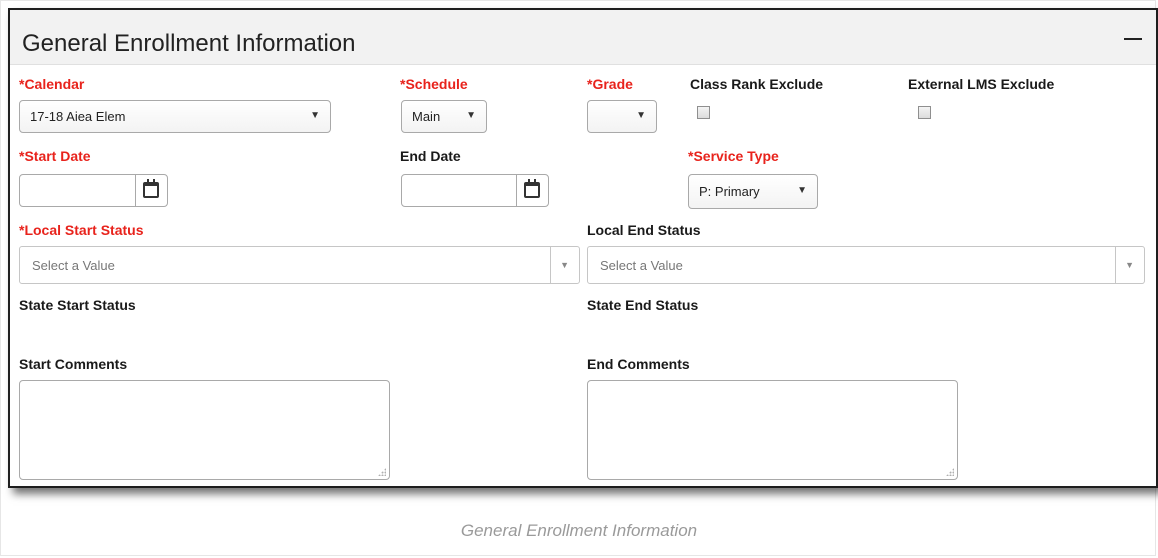 This screenshot has width=1158, height=558. I want to click on local-end-status-select: Select a Value ▼, so click(866, 265).